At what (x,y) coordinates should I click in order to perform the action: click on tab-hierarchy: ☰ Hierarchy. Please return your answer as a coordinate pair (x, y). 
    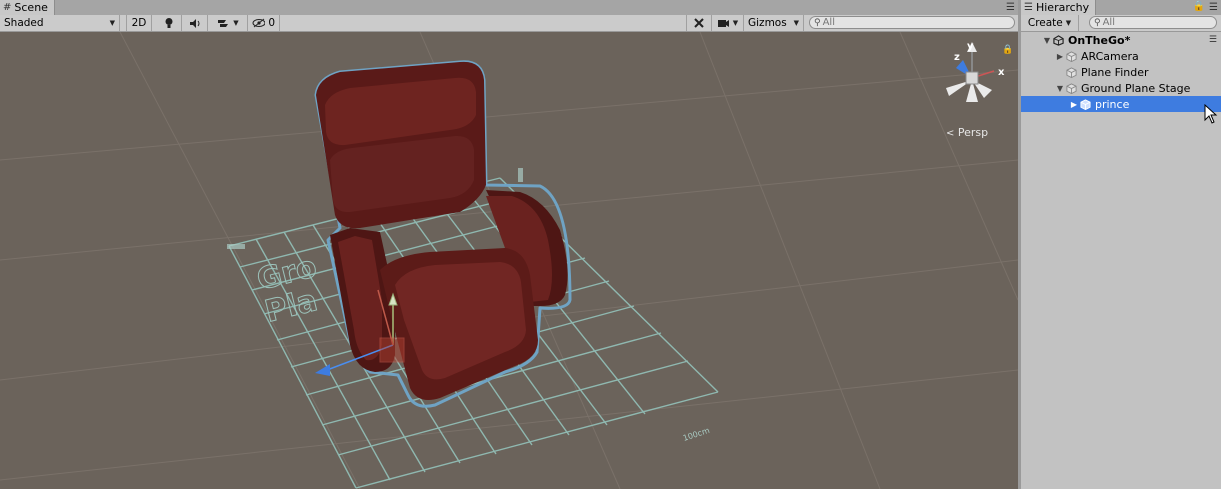
    Looking at the image, I should click on (1059, 7).